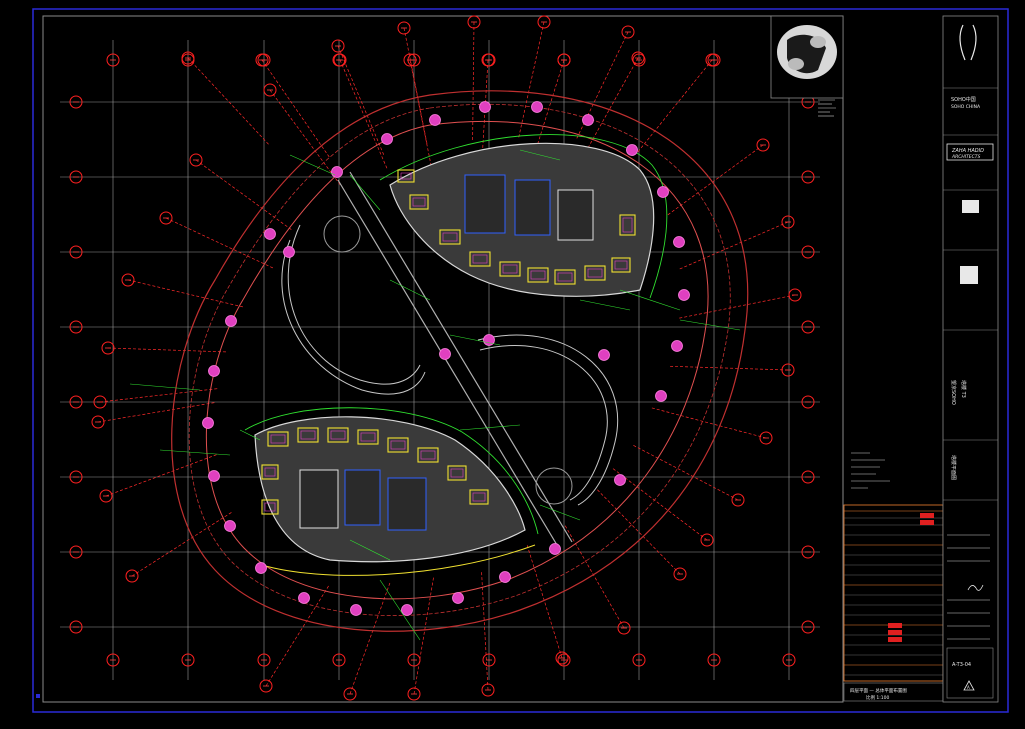 This screenshot has width=1025, height=729. What do you see at coordinates (575, 215) in the screenshot?
I see `upper-core-block-c` at bounding box center [575, 215].